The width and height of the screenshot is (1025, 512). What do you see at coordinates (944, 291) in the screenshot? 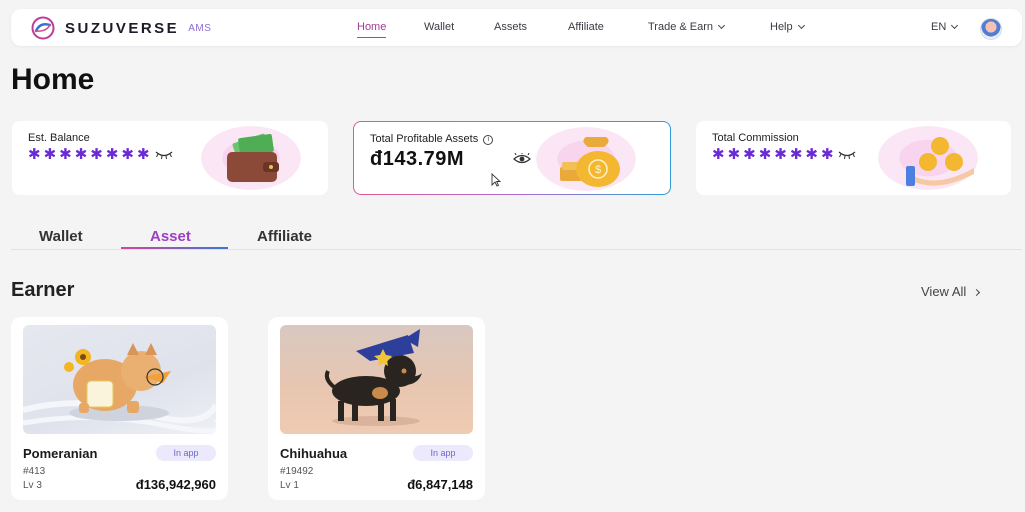
I see `view-all-label: View All` at bounding box center [944, 291].